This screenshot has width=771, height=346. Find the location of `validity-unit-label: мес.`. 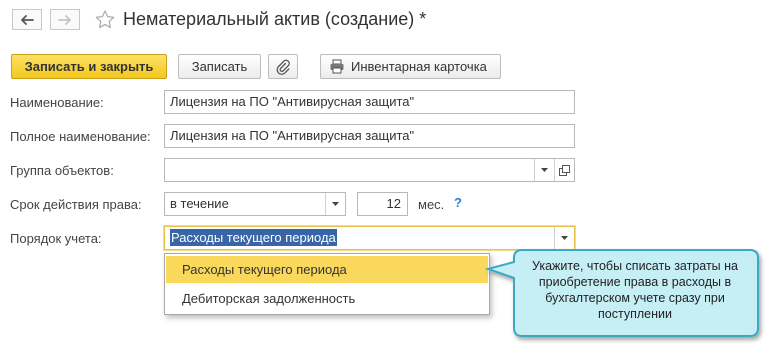

validity-unit-label: мес. is located at coordinates (431, 204).